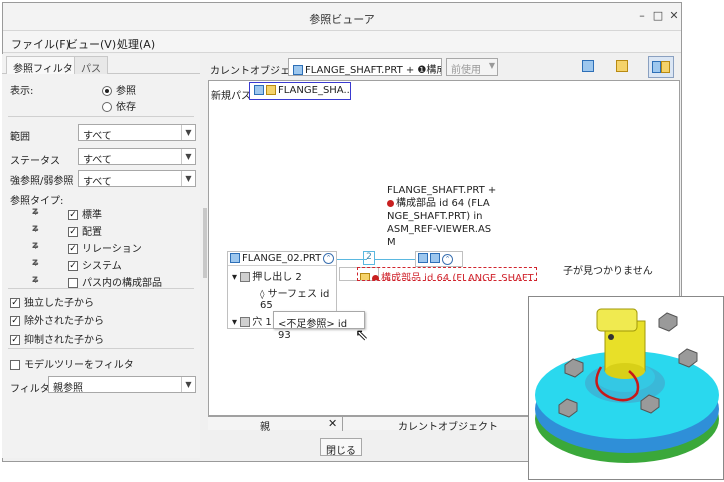 The height and width of the screenshot is (482, 724). Describe the element at coordinates (282, 274) in the screenshot. I see `parent-child-row: ▾ 押し出し 2` at that location.